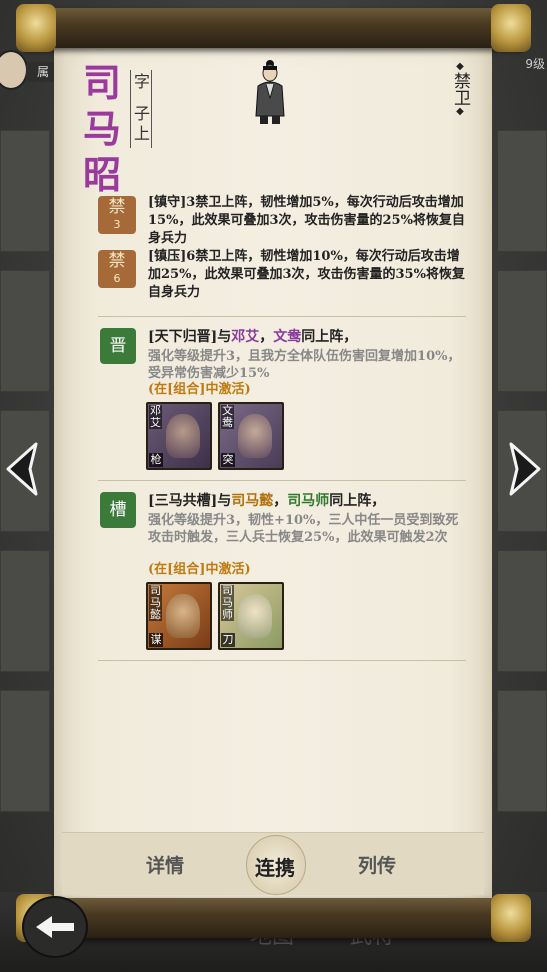 This screenshot has height=972, width=547. What do you see at coordinates (142, 123) in the screenshot?
I see `courtesy-name: 子上` at bounding box center [142, 123].